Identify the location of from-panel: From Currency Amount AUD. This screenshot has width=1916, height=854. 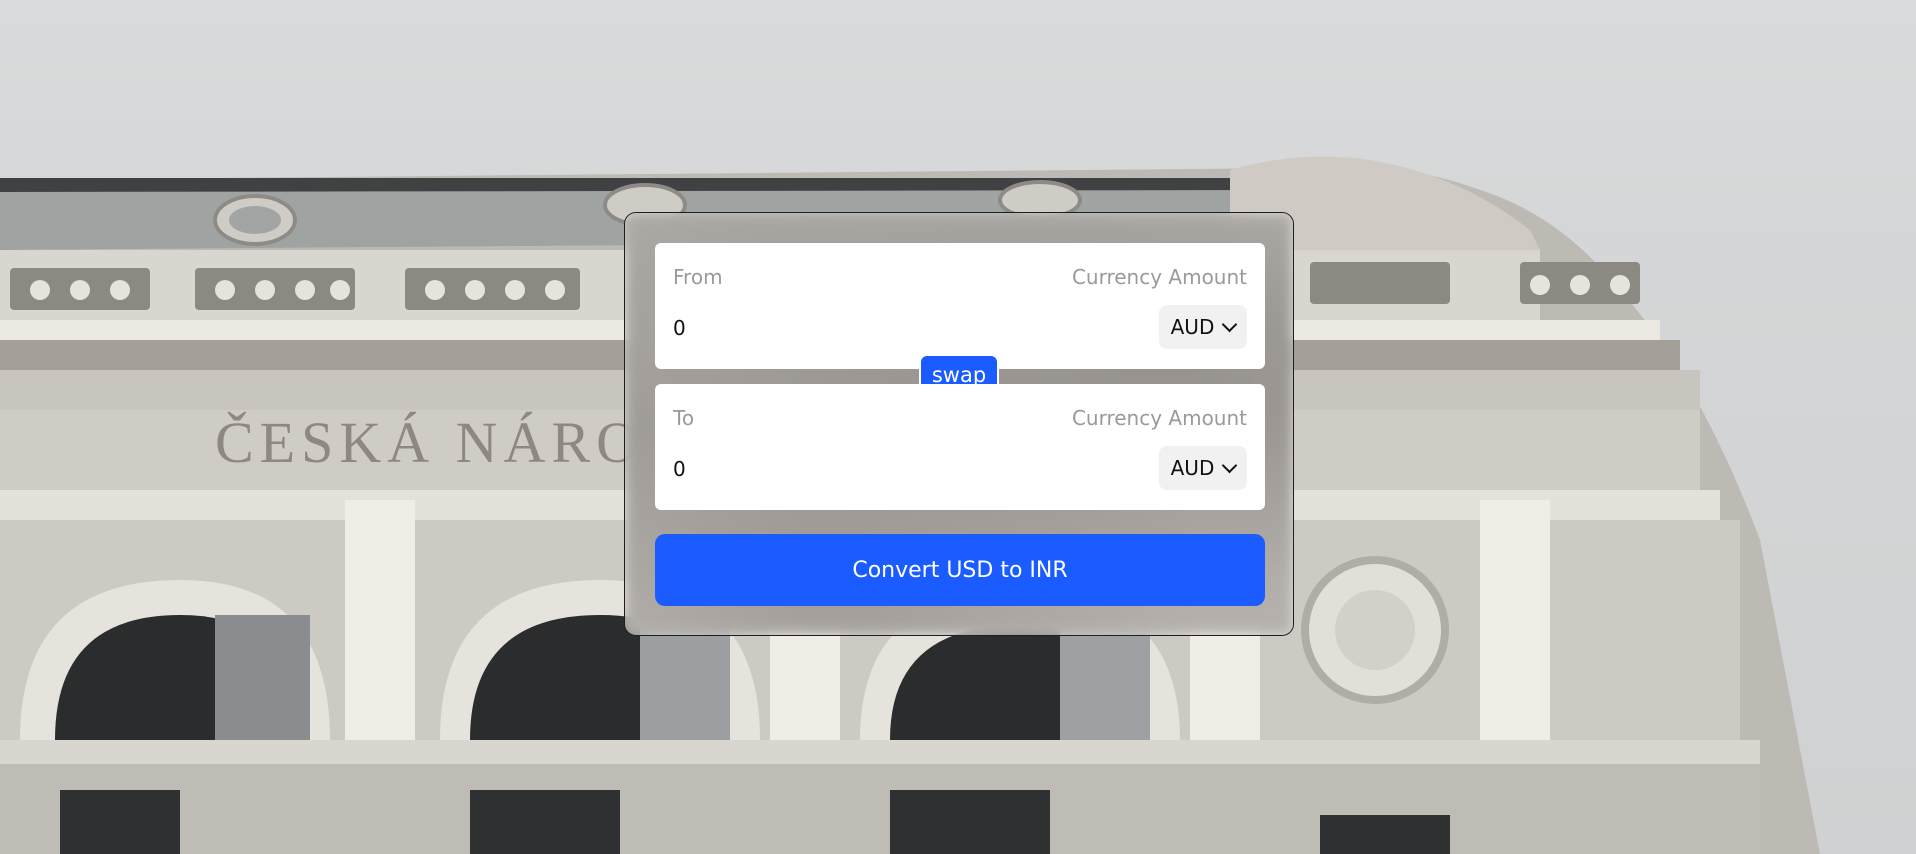
(960, 306).